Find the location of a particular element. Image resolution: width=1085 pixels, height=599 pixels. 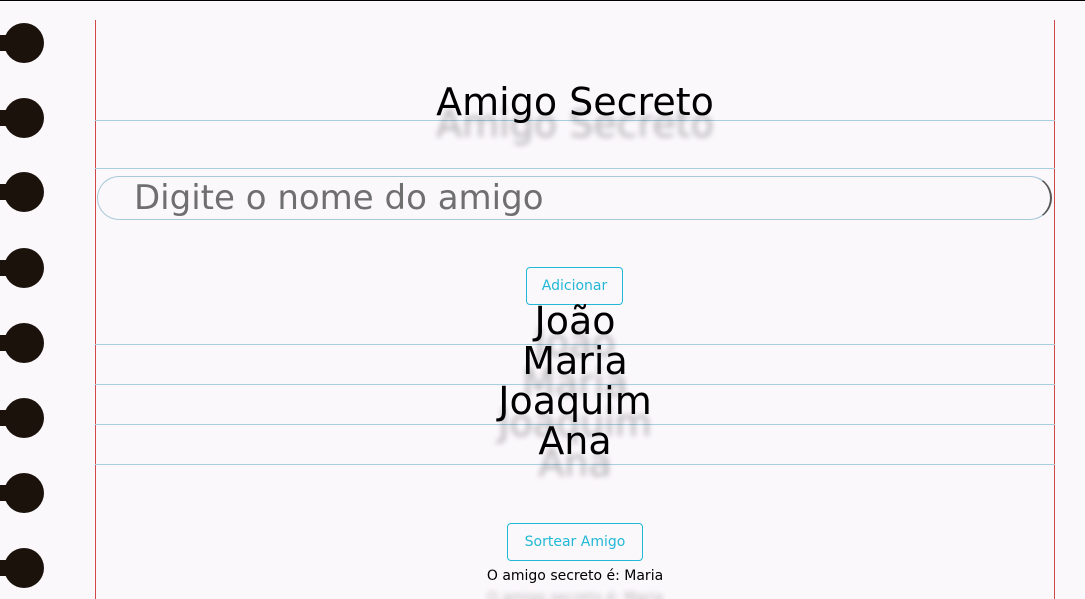

friend-name-input is located at coordinates (574, 198).